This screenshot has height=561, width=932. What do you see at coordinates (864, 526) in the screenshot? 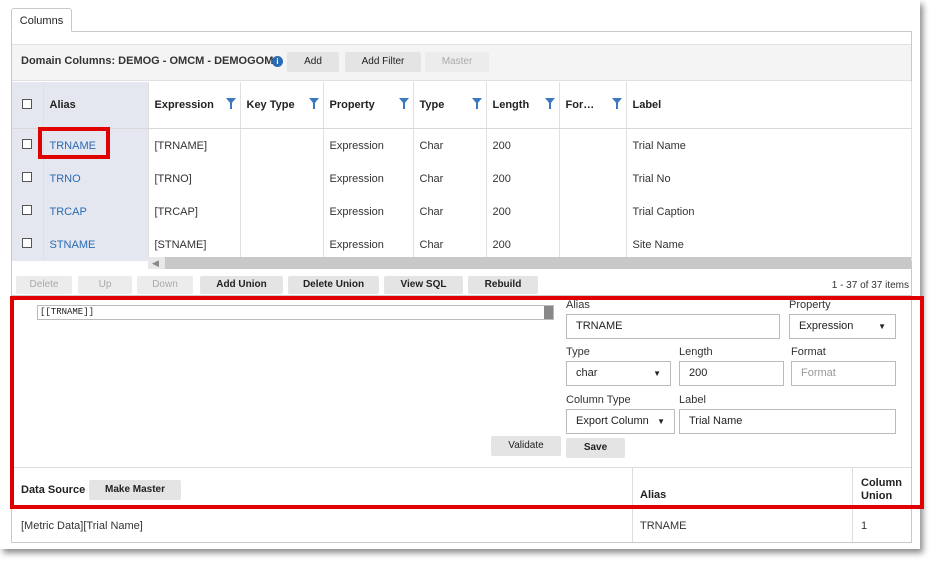
I see `data-source-union-cell: 1` at bounding box center [864, 526].